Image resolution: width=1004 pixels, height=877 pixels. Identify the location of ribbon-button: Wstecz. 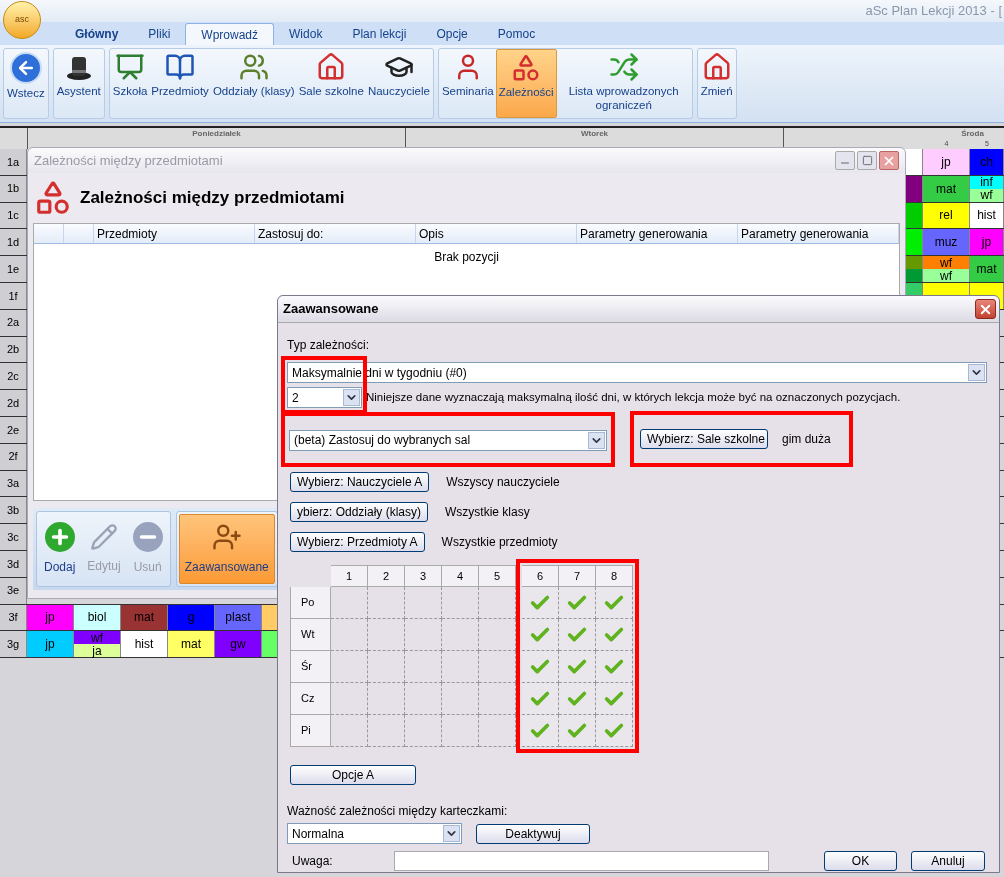
(26, 83).